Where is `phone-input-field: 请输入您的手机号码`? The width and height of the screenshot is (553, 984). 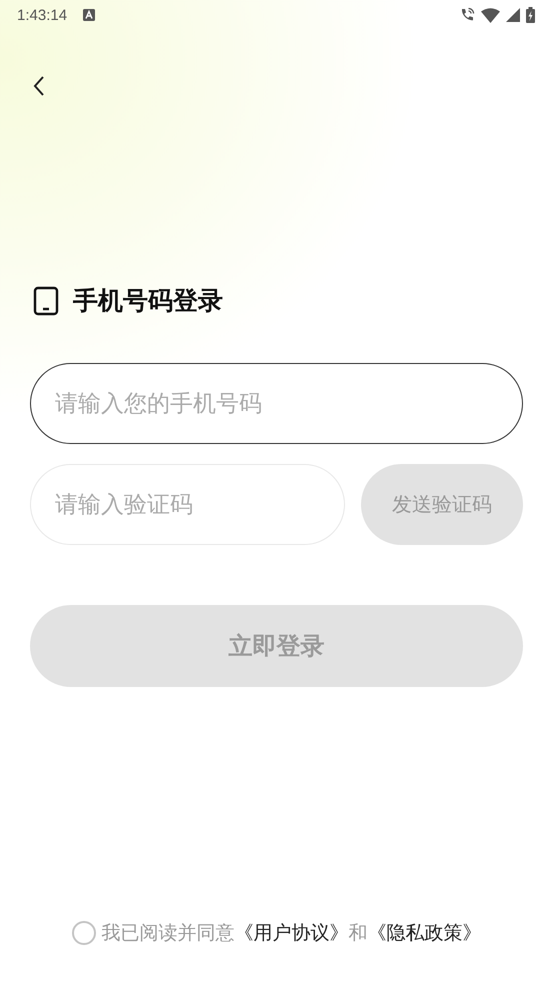 phone-input-field: 请输入您的手机号码 is located at coordinates (276, 403).